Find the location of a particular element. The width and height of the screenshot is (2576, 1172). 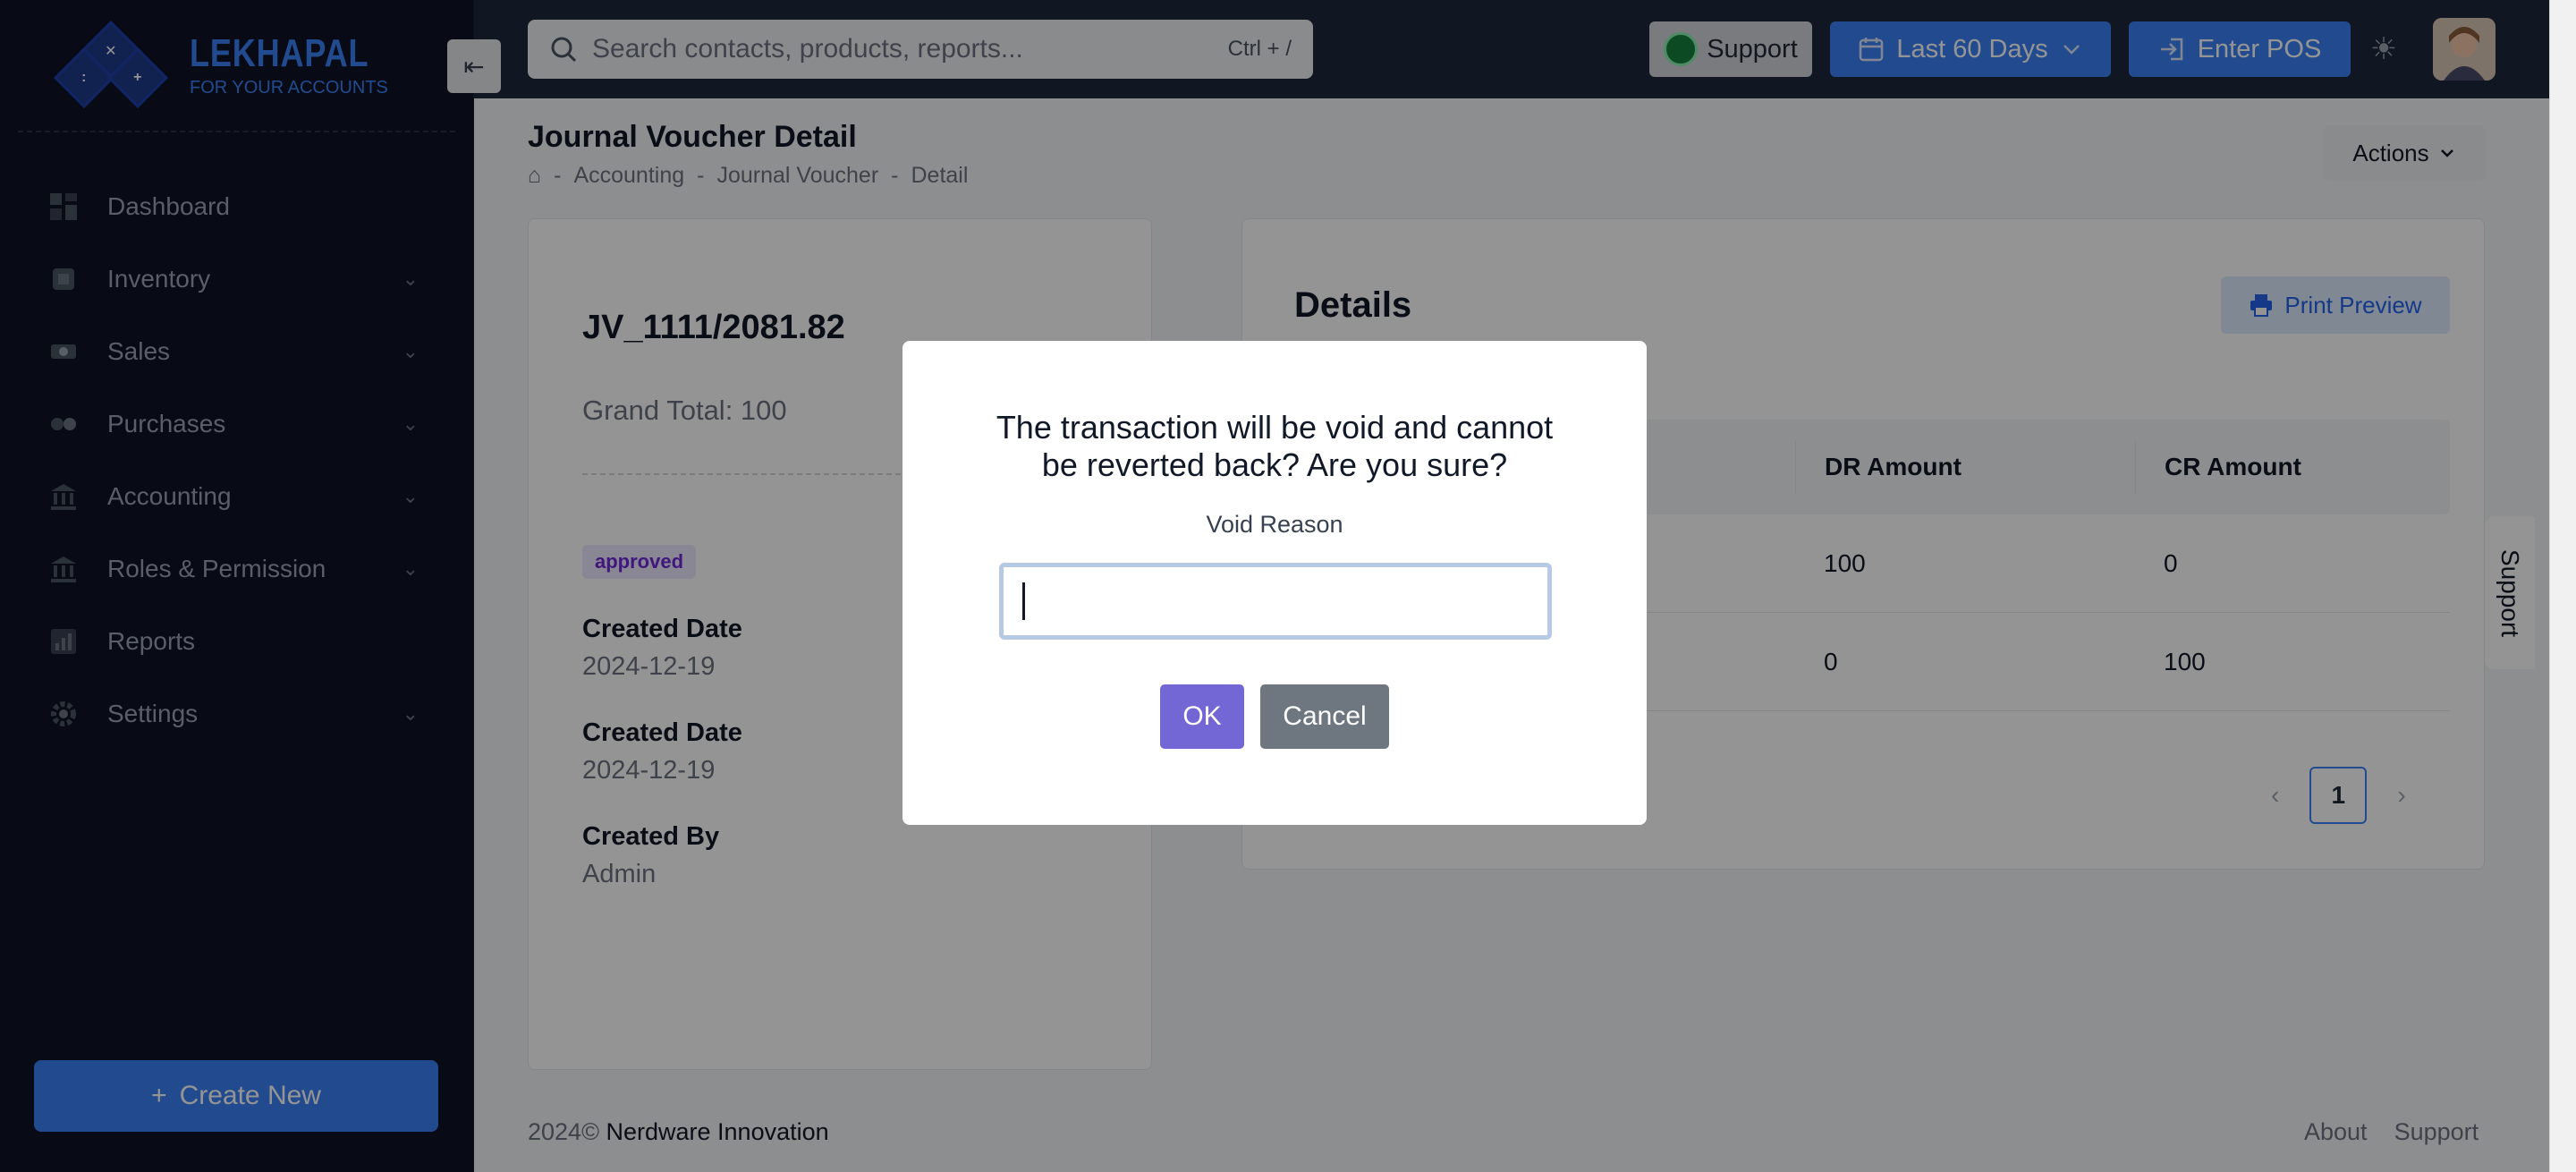

cancel-button: Cancel is located at coordinates (1324, 716).